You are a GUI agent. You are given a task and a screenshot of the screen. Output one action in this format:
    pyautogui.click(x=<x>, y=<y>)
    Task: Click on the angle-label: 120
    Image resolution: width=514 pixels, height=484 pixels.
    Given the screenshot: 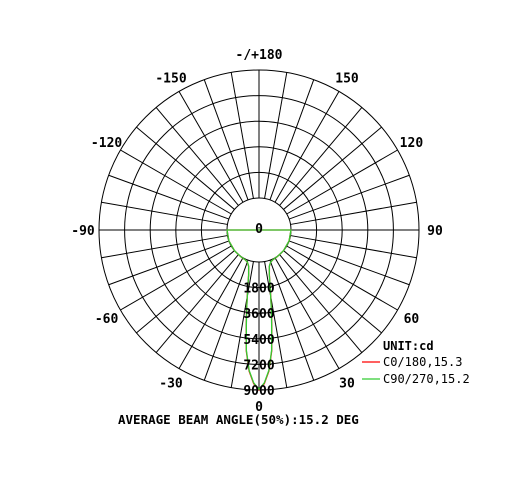 What is the action you would take?
    pyautogui.click(x=412, y=143)
    